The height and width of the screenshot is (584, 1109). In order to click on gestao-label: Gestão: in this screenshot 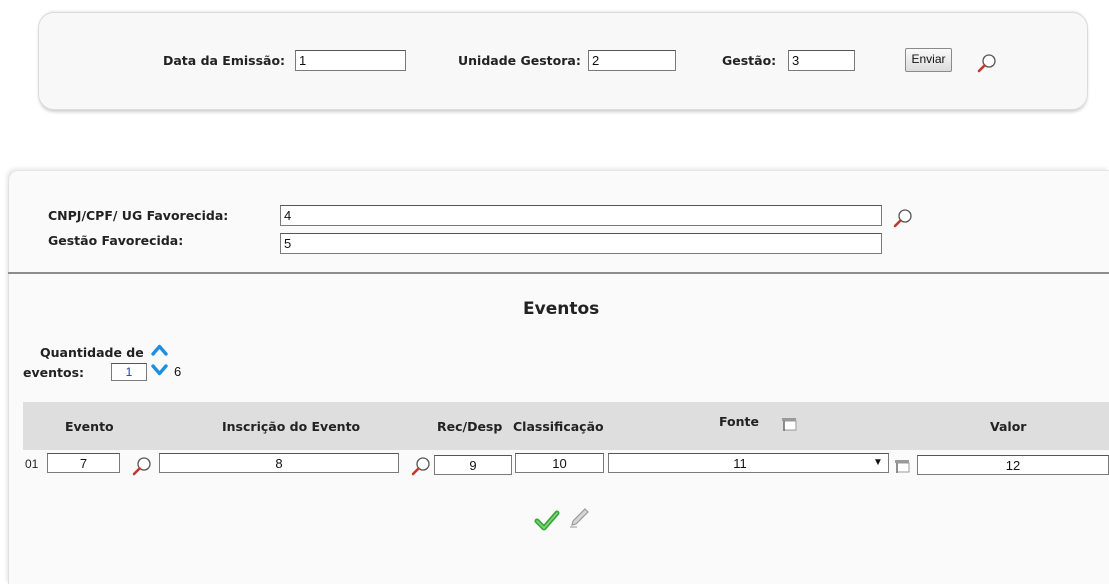, I will do `click(749, 60)`.